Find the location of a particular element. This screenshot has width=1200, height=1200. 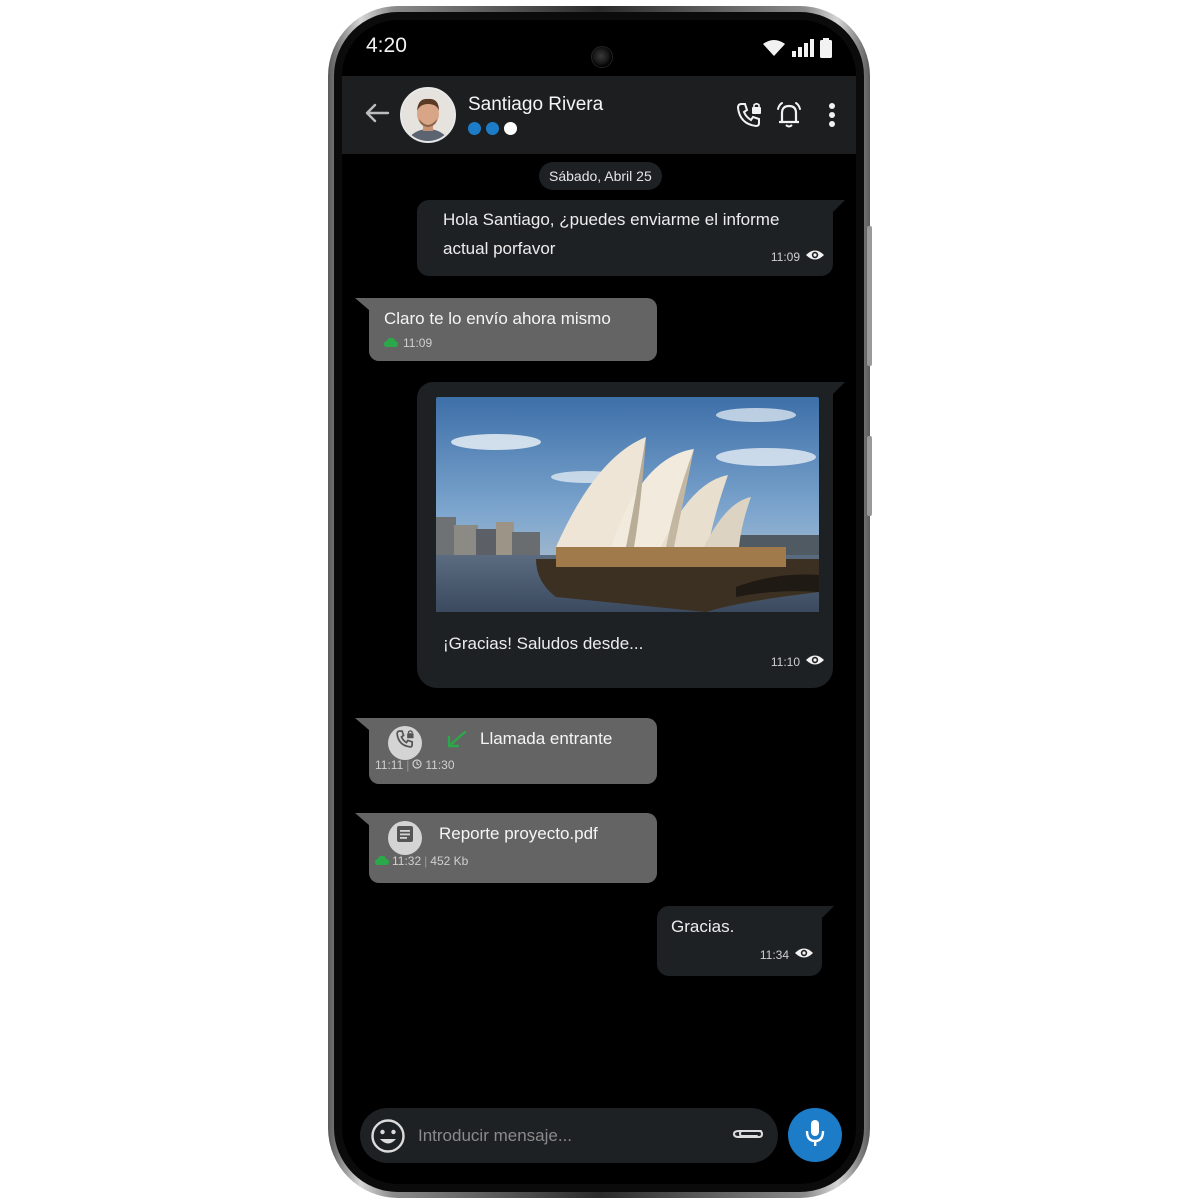

message-text: actual porfavor is located at coordinates (499, 248).